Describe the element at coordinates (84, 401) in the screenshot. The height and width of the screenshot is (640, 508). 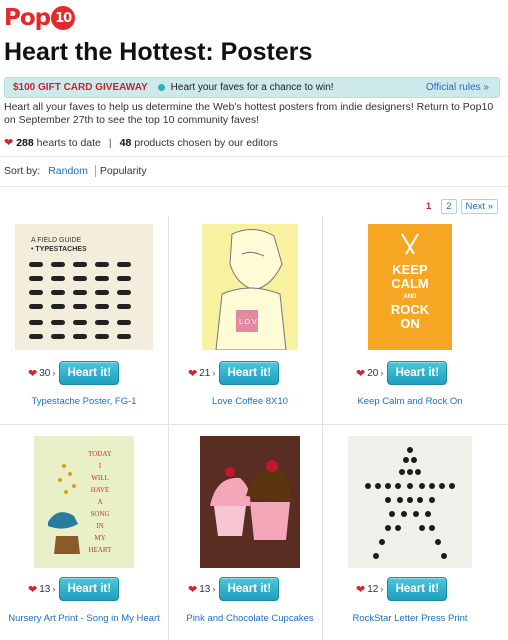
I see `product-title-link: Typestache Poster, FG-1` at that location.